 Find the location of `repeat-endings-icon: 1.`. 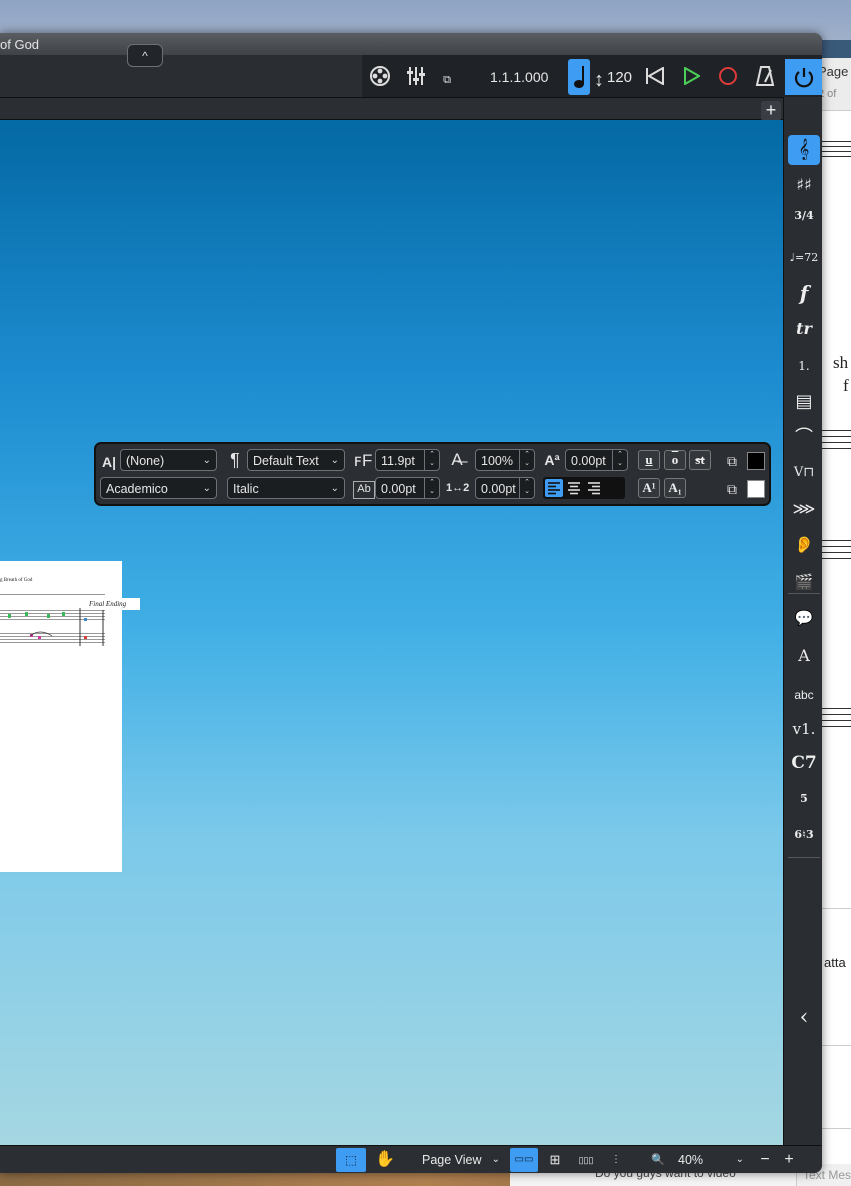

repeat-endings-icon: 1. is located at coordinates (804, 366).